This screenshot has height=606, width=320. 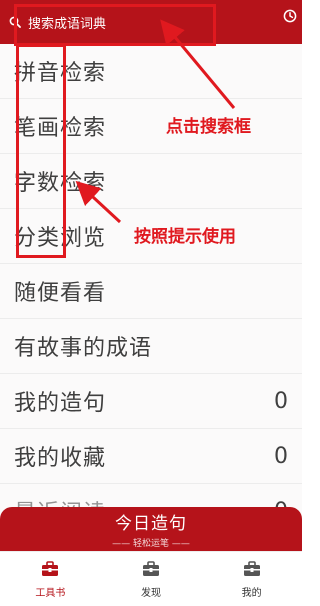 What do you see at coordinates (151, 593) in the screenshot?
I see `tab-label: 发现` at bounding box center [151, 593].